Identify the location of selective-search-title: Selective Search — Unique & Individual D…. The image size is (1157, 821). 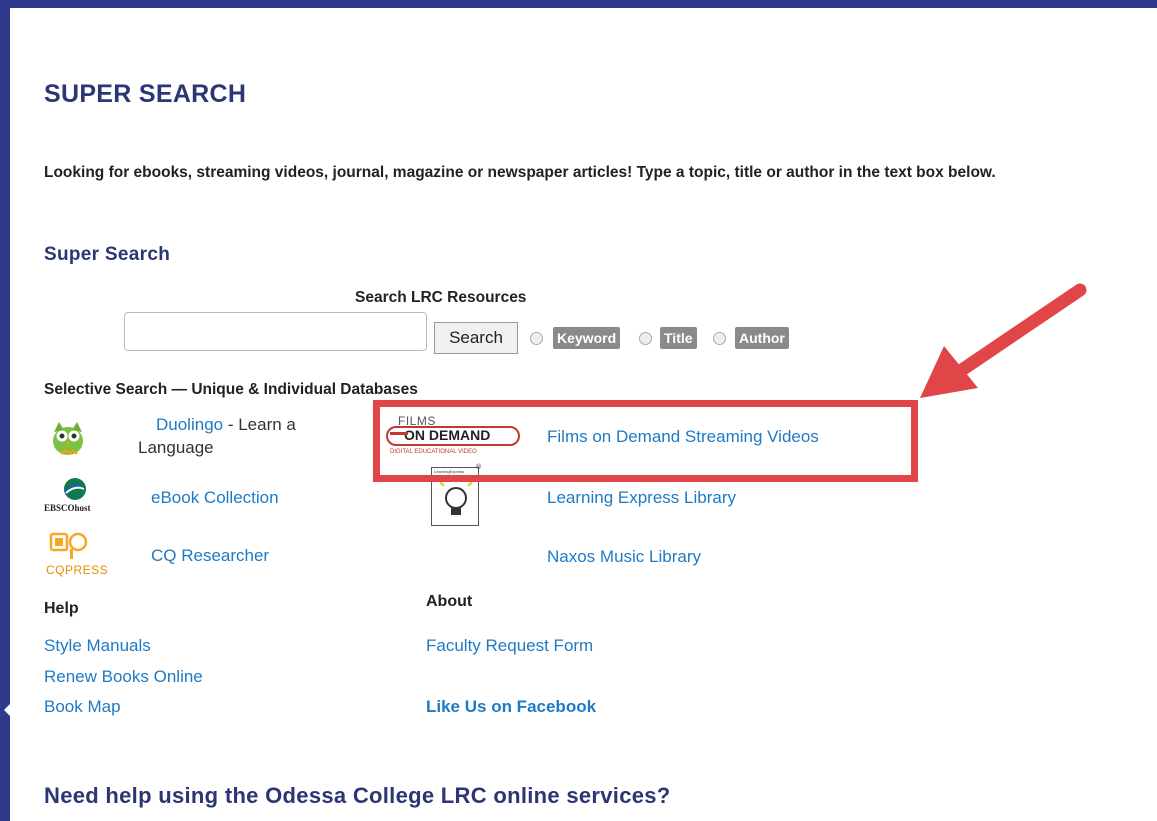
(231, 389).